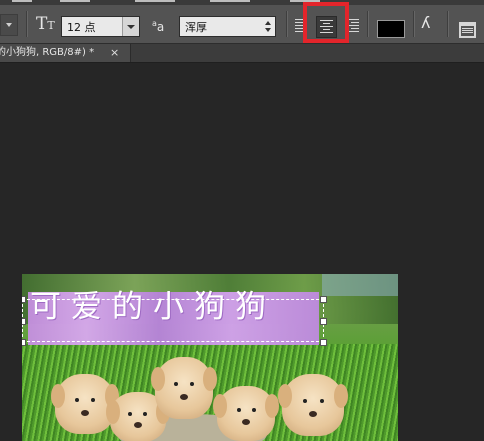 The image size is (484, 441). I want to click on chevron-down-icon, so click(130, 26).